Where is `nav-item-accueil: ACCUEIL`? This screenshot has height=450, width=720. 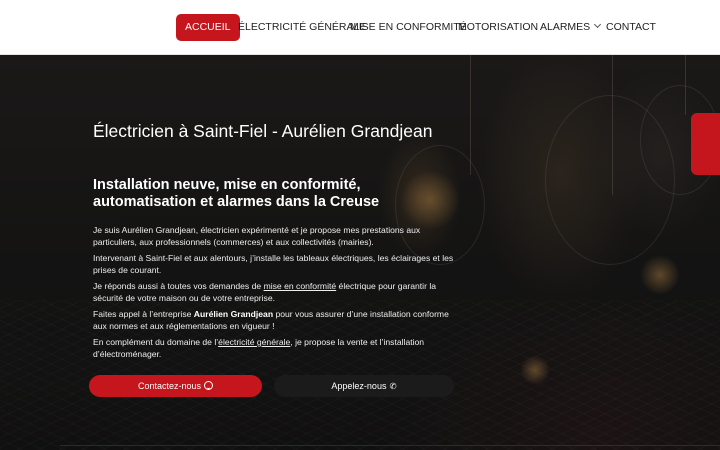
nav-item-accueil: ACCUEIL is located at coordinates (208, 27).